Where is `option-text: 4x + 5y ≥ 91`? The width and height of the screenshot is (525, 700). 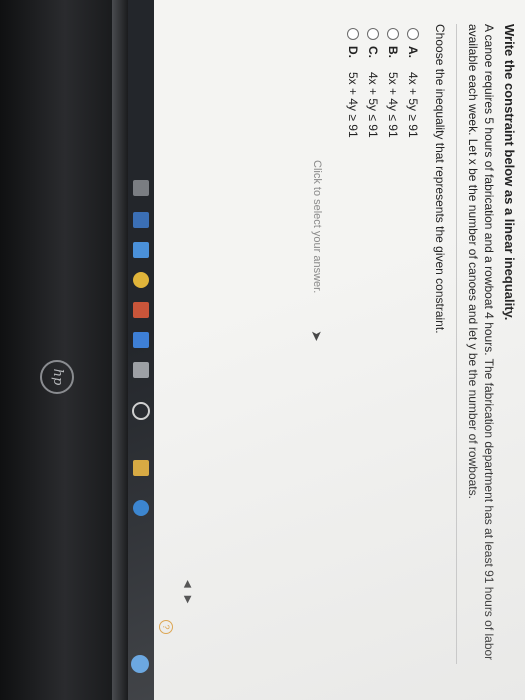 option-text: 4x + 5y ≥ 91 is located at coordinates (413, 105).